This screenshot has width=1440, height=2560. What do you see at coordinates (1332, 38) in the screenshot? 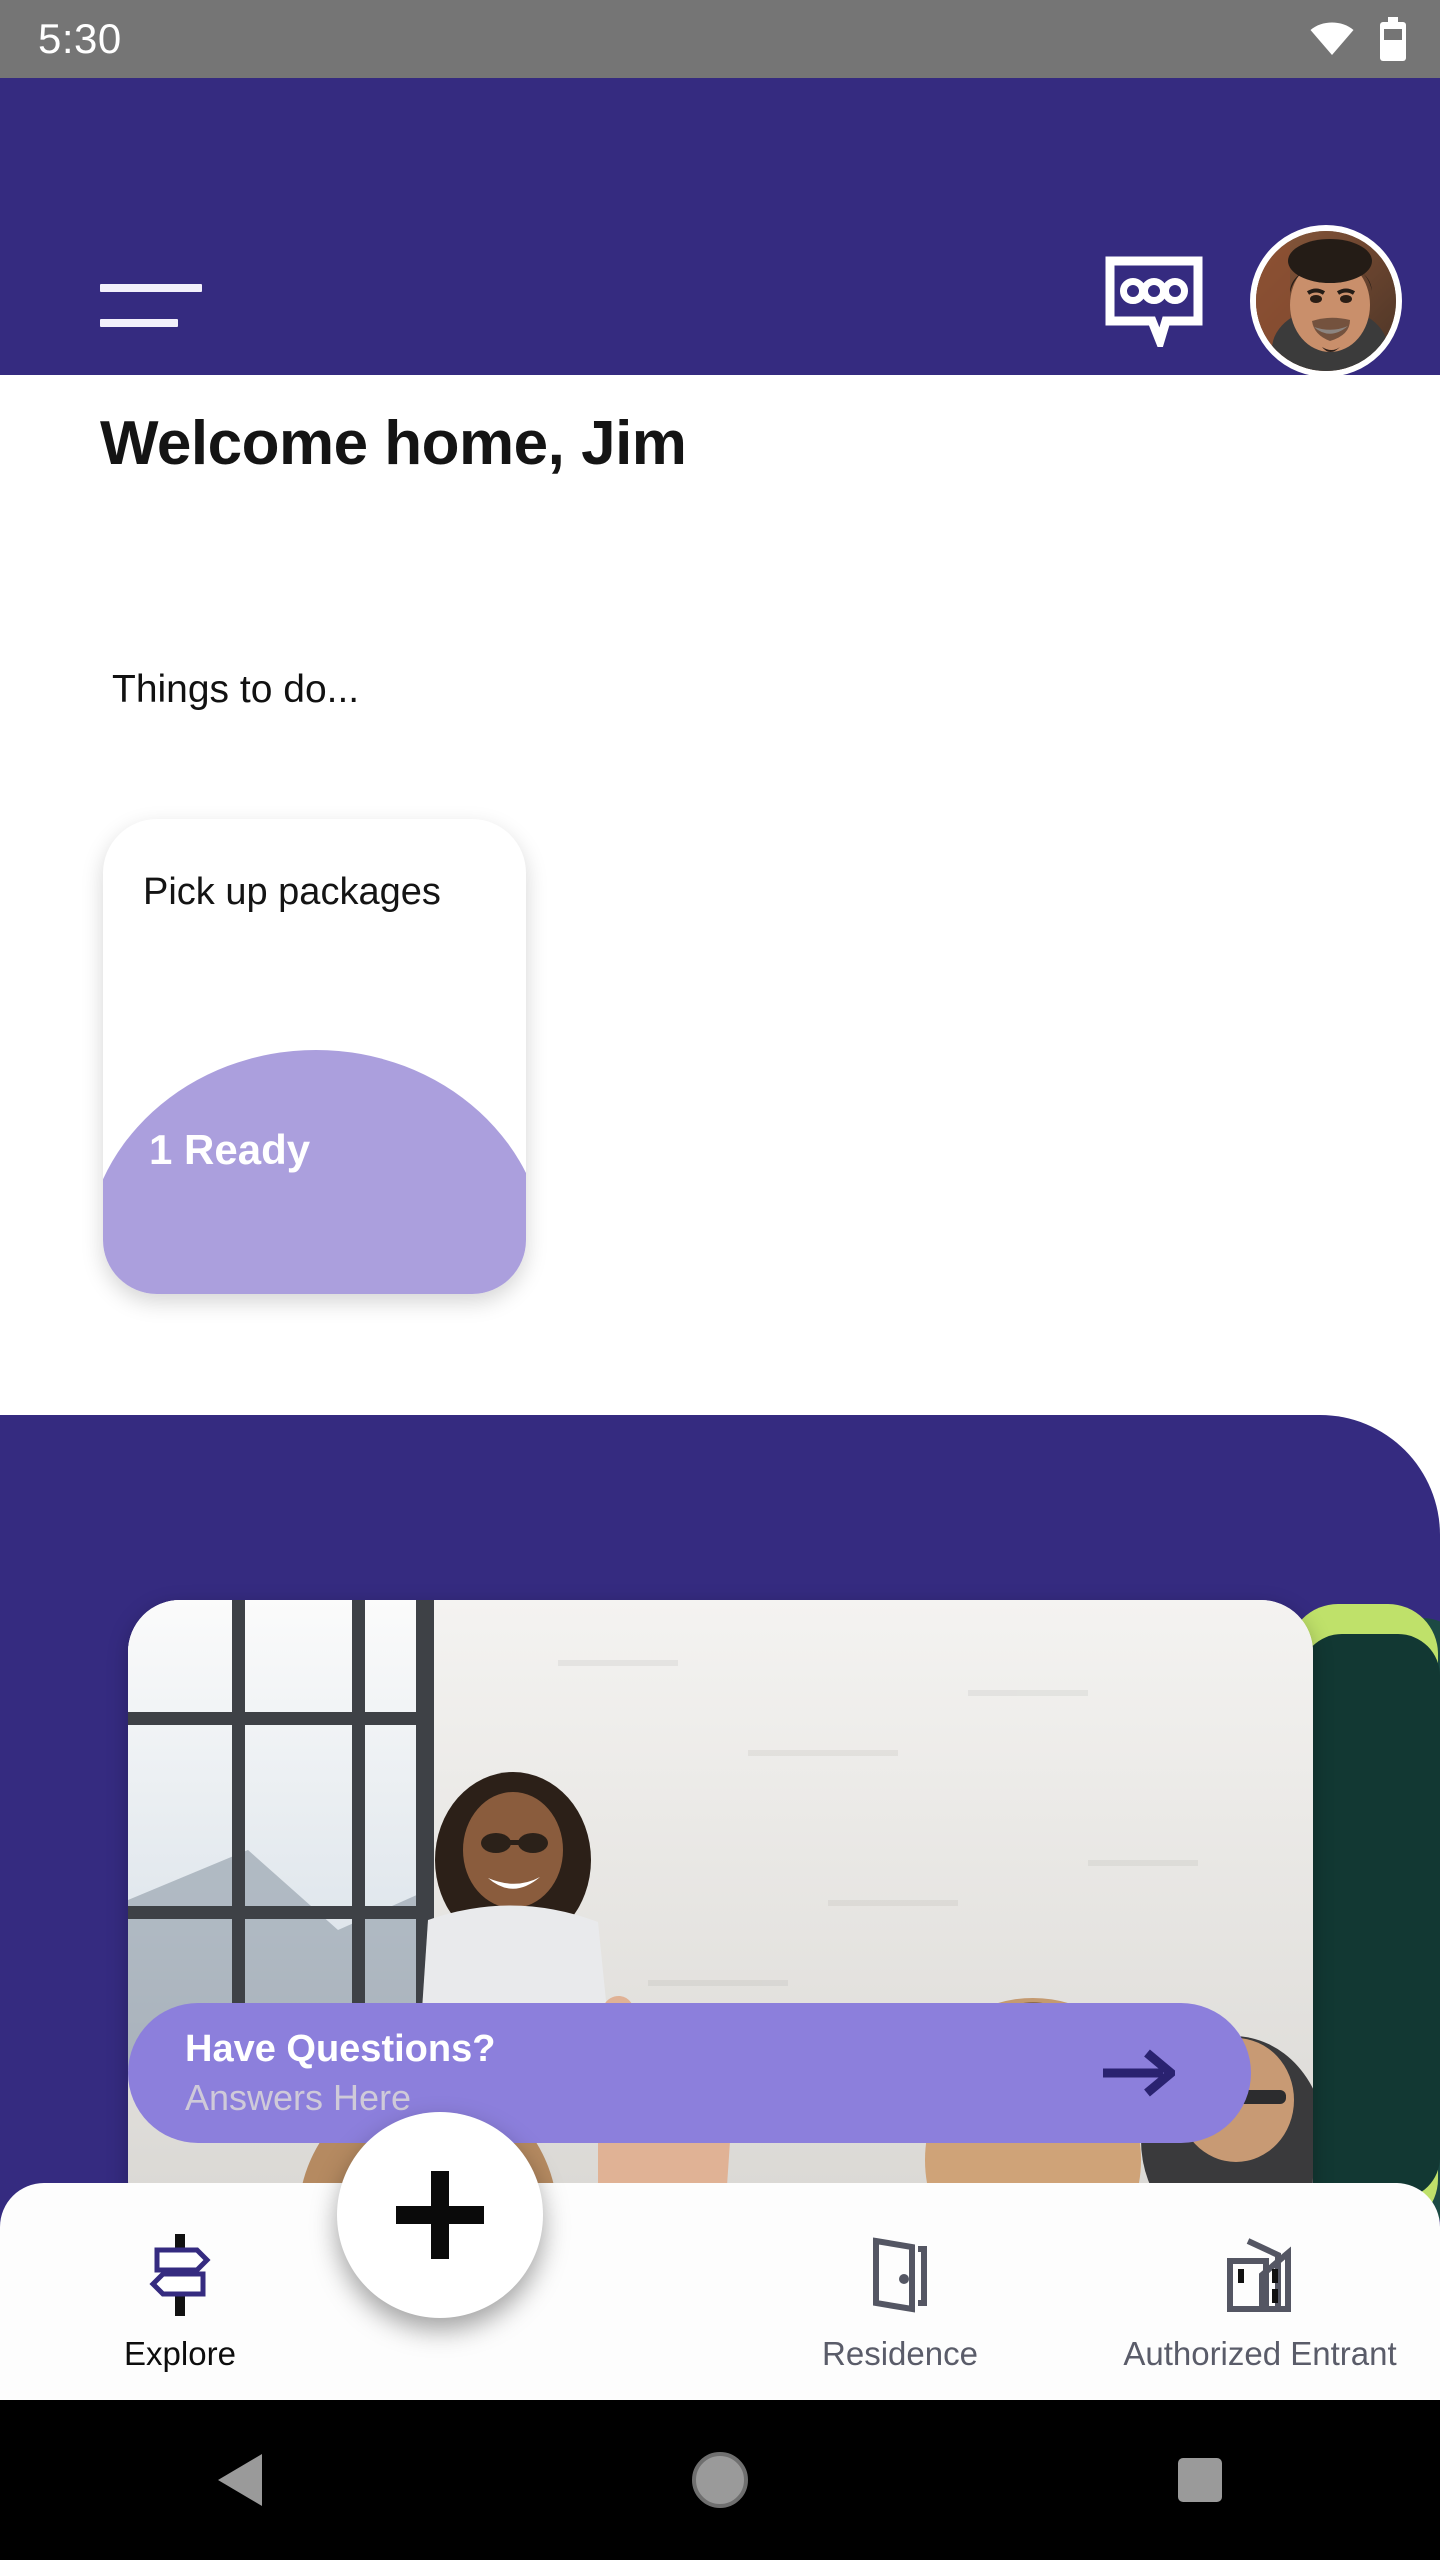
I see `wifi-icon` at bounding box center [1332, 38].